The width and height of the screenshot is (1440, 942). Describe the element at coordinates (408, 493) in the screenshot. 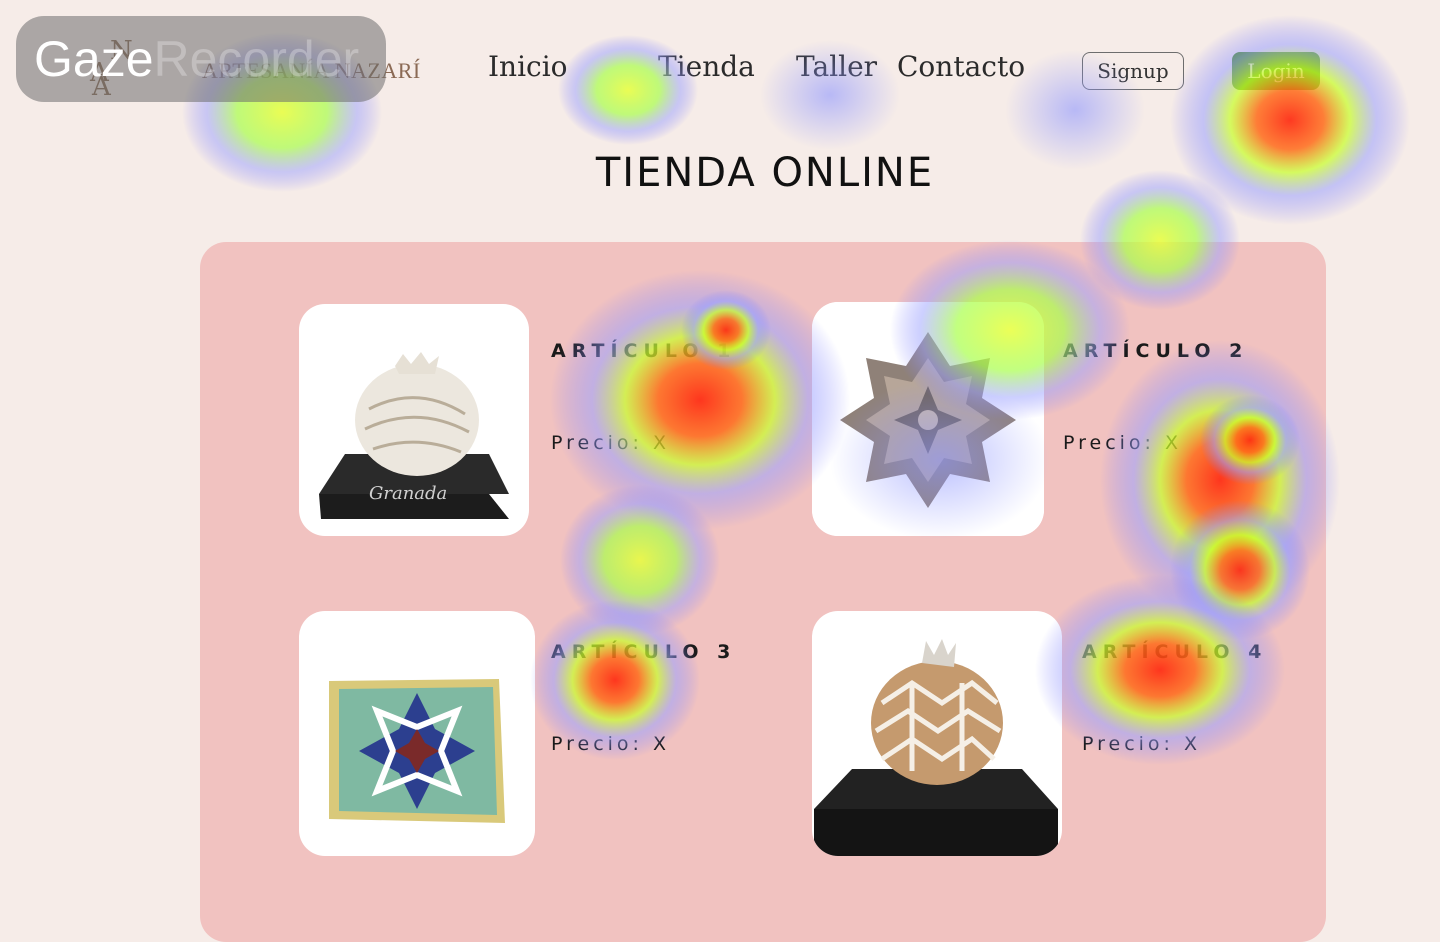

I see `granada-caption: Granada` at that location.